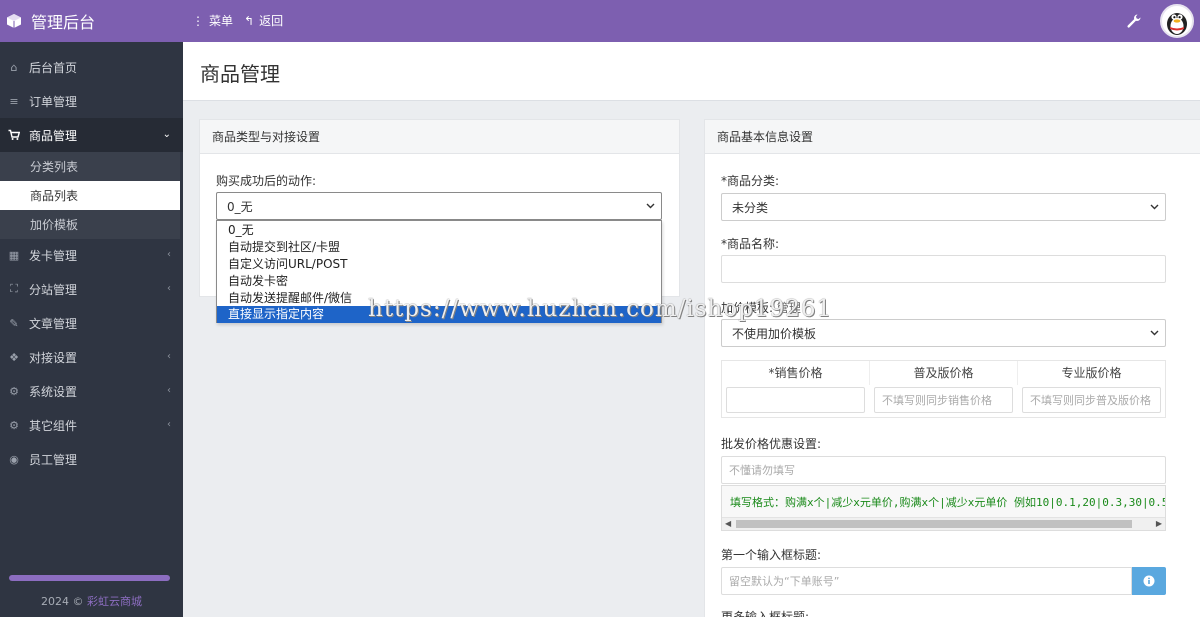  Describe the element at coordinates (439, 247) in the screenshot. I see `action-option: 自动提交到社区/卡盟` at that location.